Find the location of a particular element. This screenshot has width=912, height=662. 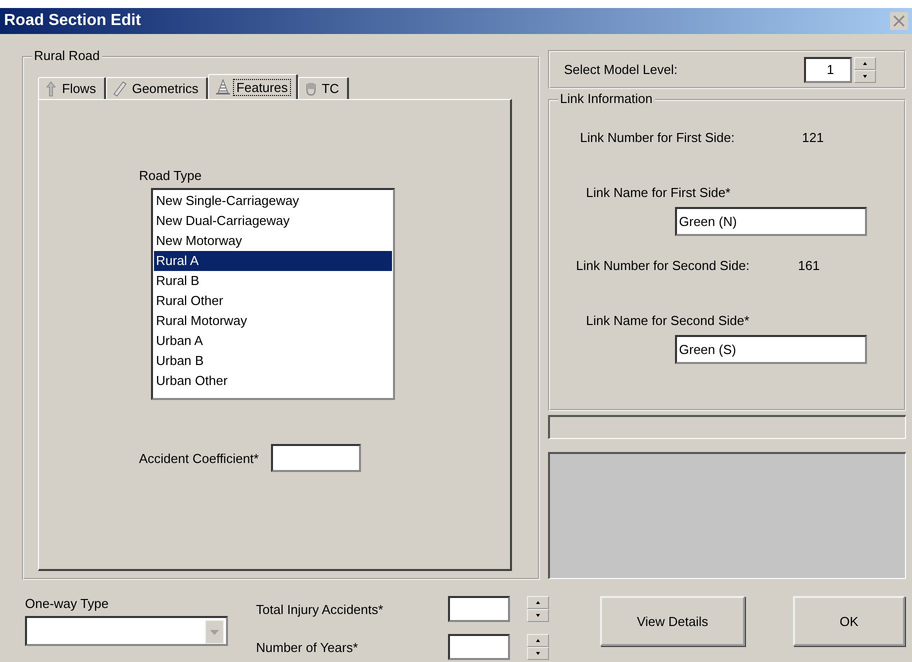

list-item: Rural B is located at coordinates (273, 281).